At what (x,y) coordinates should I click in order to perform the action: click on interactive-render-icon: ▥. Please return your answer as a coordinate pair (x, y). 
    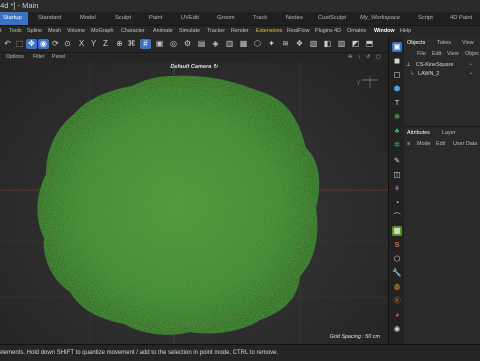
    Looking at the image, I should click on (229, 44).